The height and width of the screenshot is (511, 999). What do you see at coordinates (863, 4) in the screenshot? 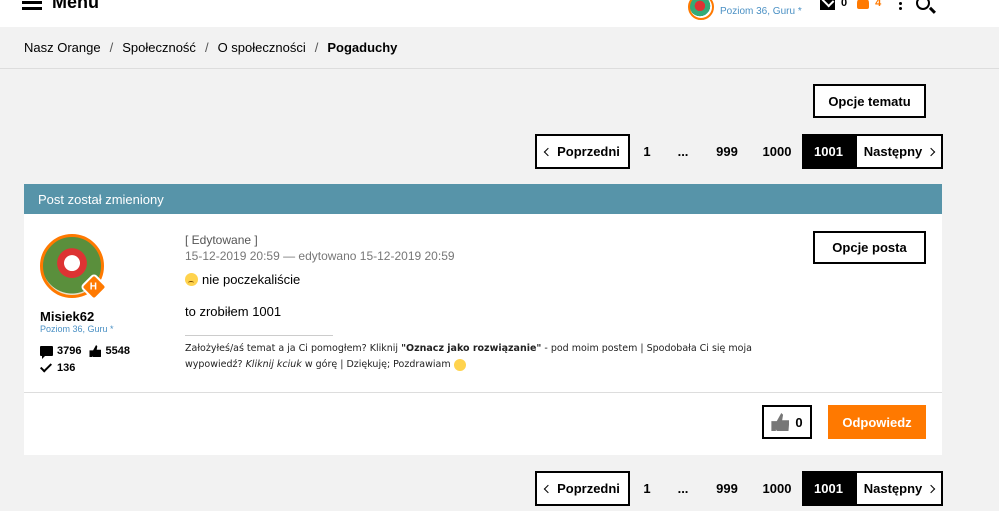
I see `bell-icon` at bounding box center [863, 4].